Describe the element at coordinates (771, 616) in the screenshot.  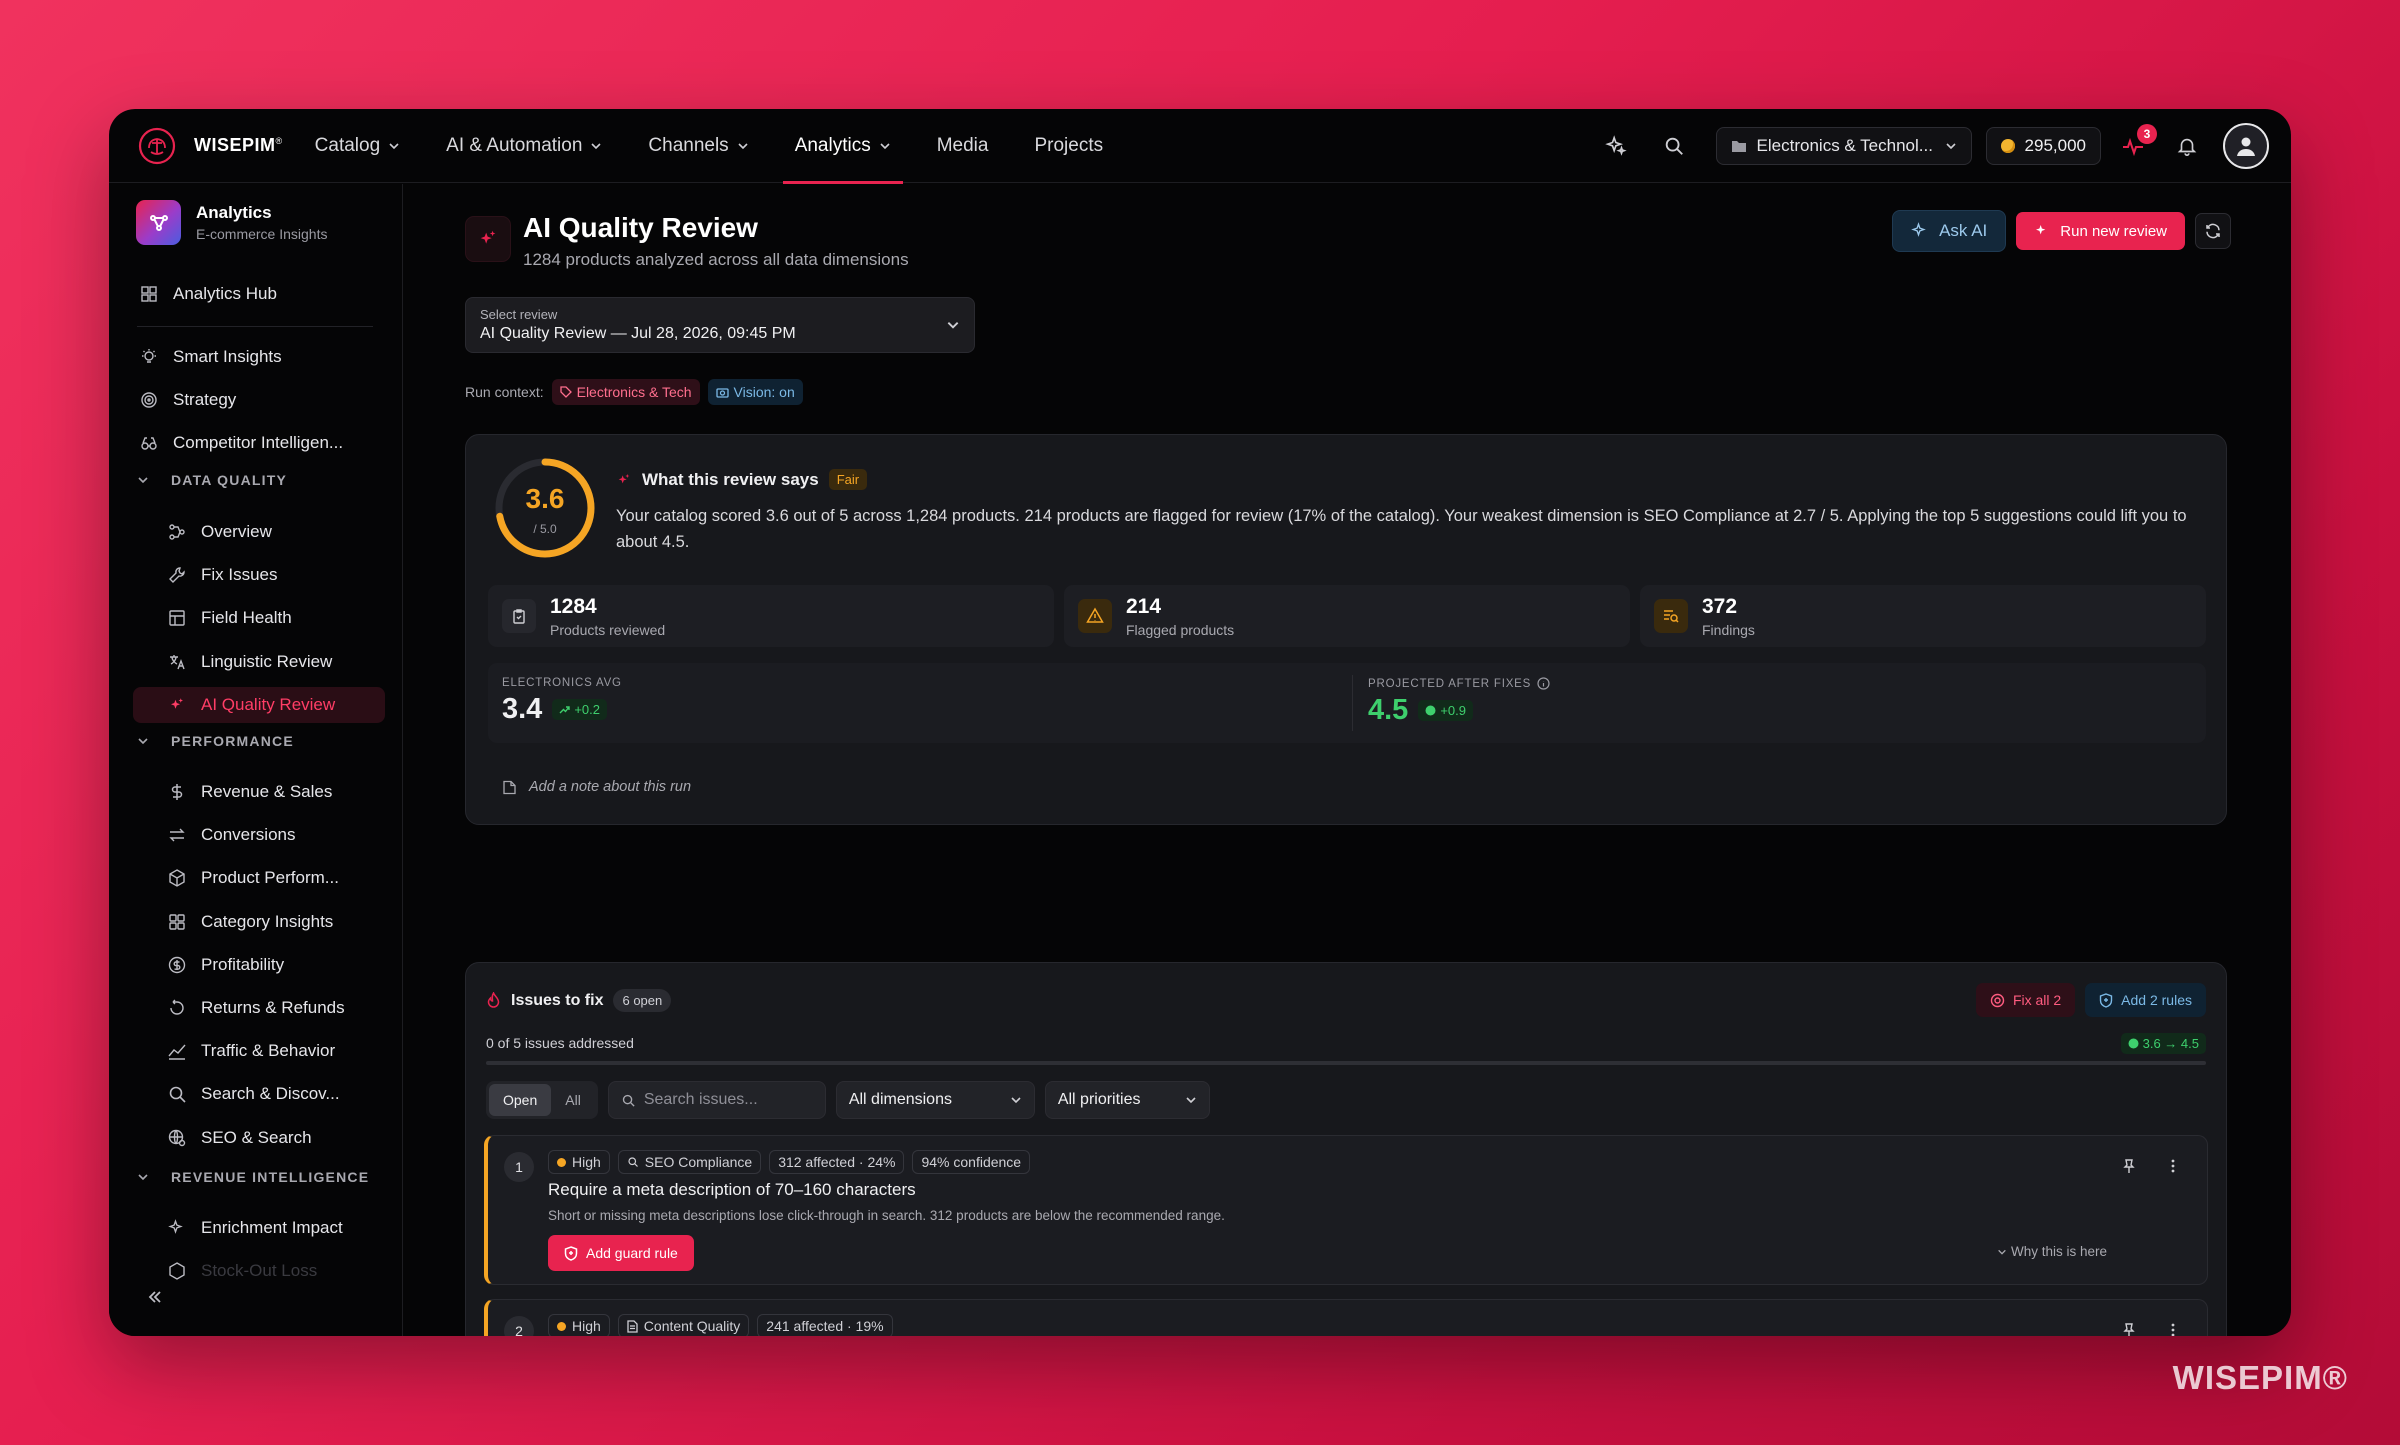
I see `stat-products-reviewed: 1284 Products reviewed` at that location.